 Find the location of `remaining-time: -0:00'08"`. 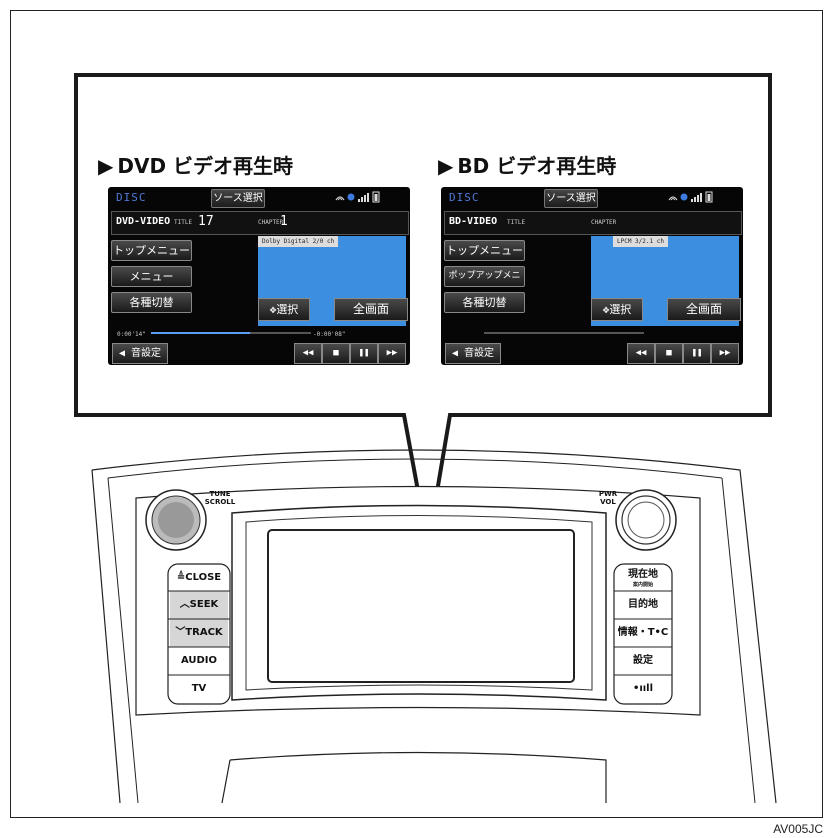

remaining-time: -0:00'08" is located at coordinates (329, 334).